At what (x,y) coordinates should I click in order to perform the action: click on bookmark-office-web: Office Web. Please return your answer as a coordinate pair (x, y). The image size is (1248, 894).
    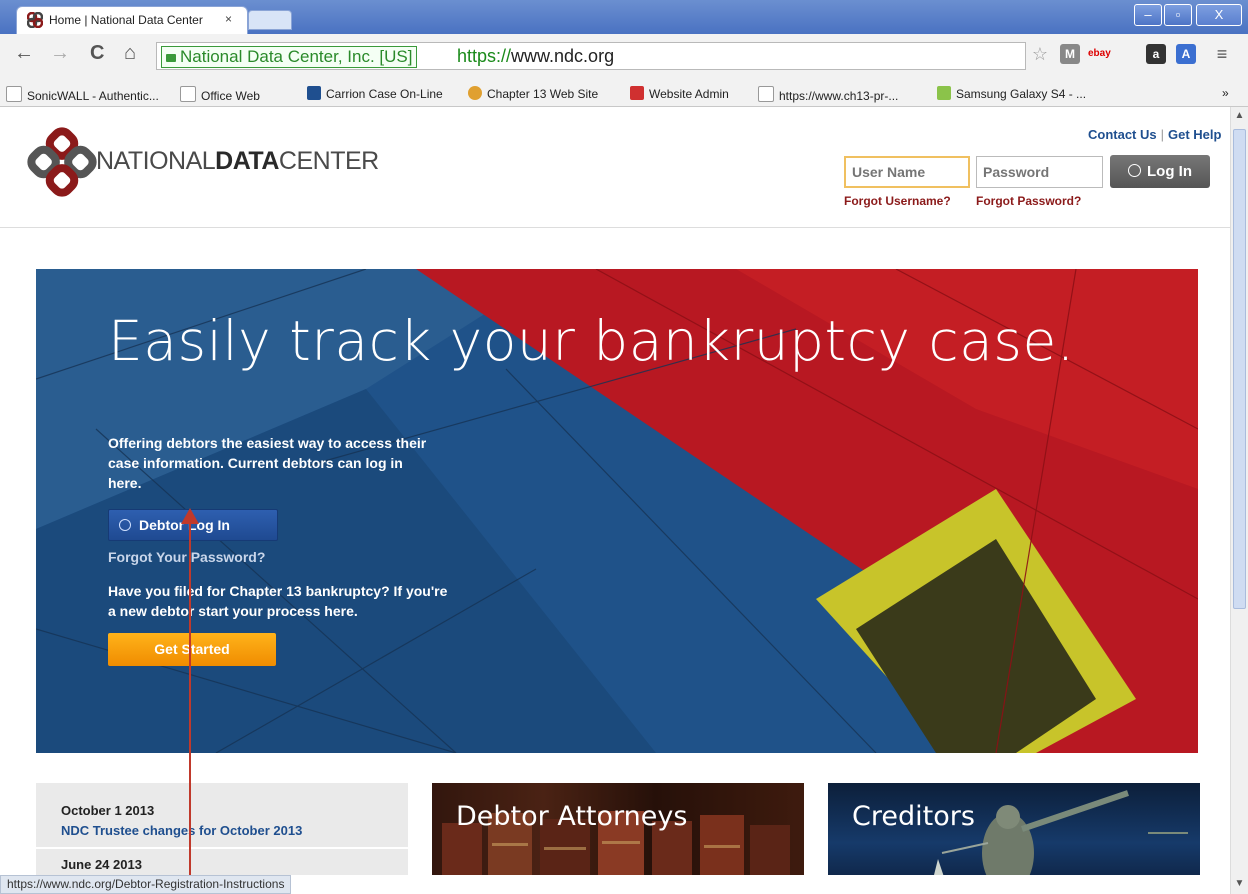
    Looking at the image, I should click on (220, 94).